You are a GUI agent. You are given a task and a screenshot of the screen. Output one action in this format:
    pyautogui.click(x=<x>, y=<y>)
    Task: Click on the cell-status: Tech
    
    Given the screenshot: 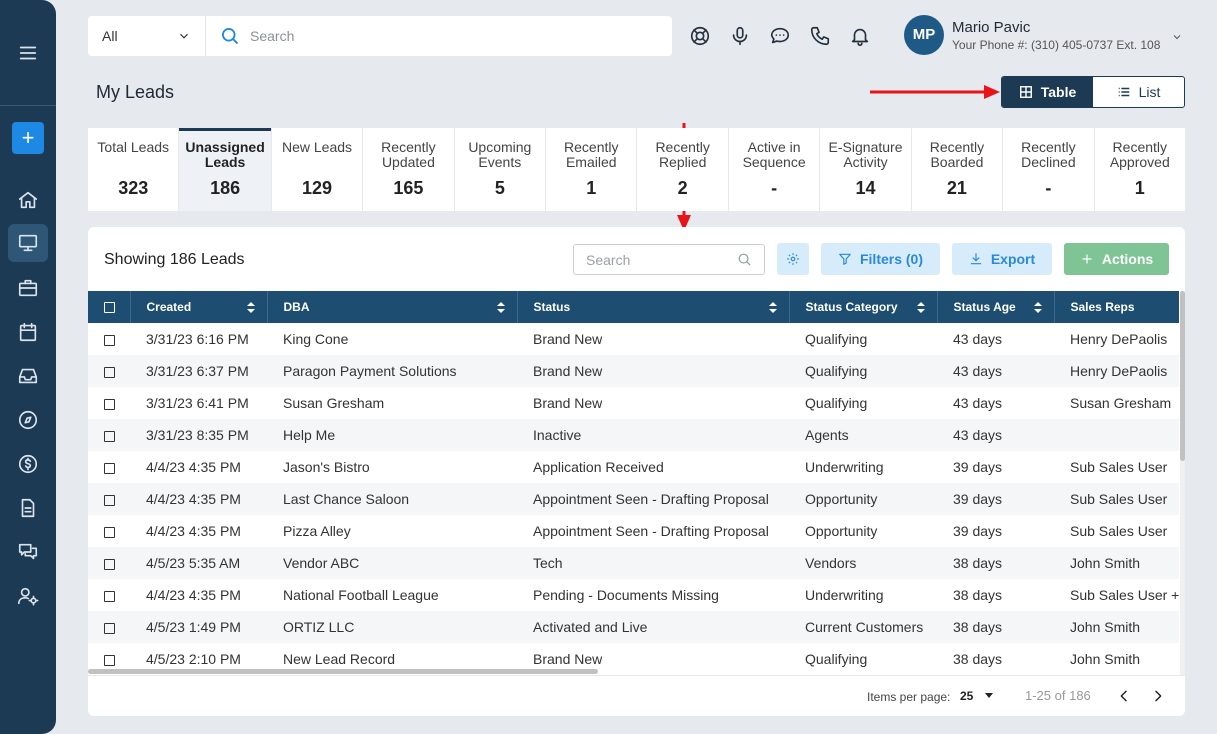 What is the action you would take?
    pyautogui.click(x=653, y=563)
    